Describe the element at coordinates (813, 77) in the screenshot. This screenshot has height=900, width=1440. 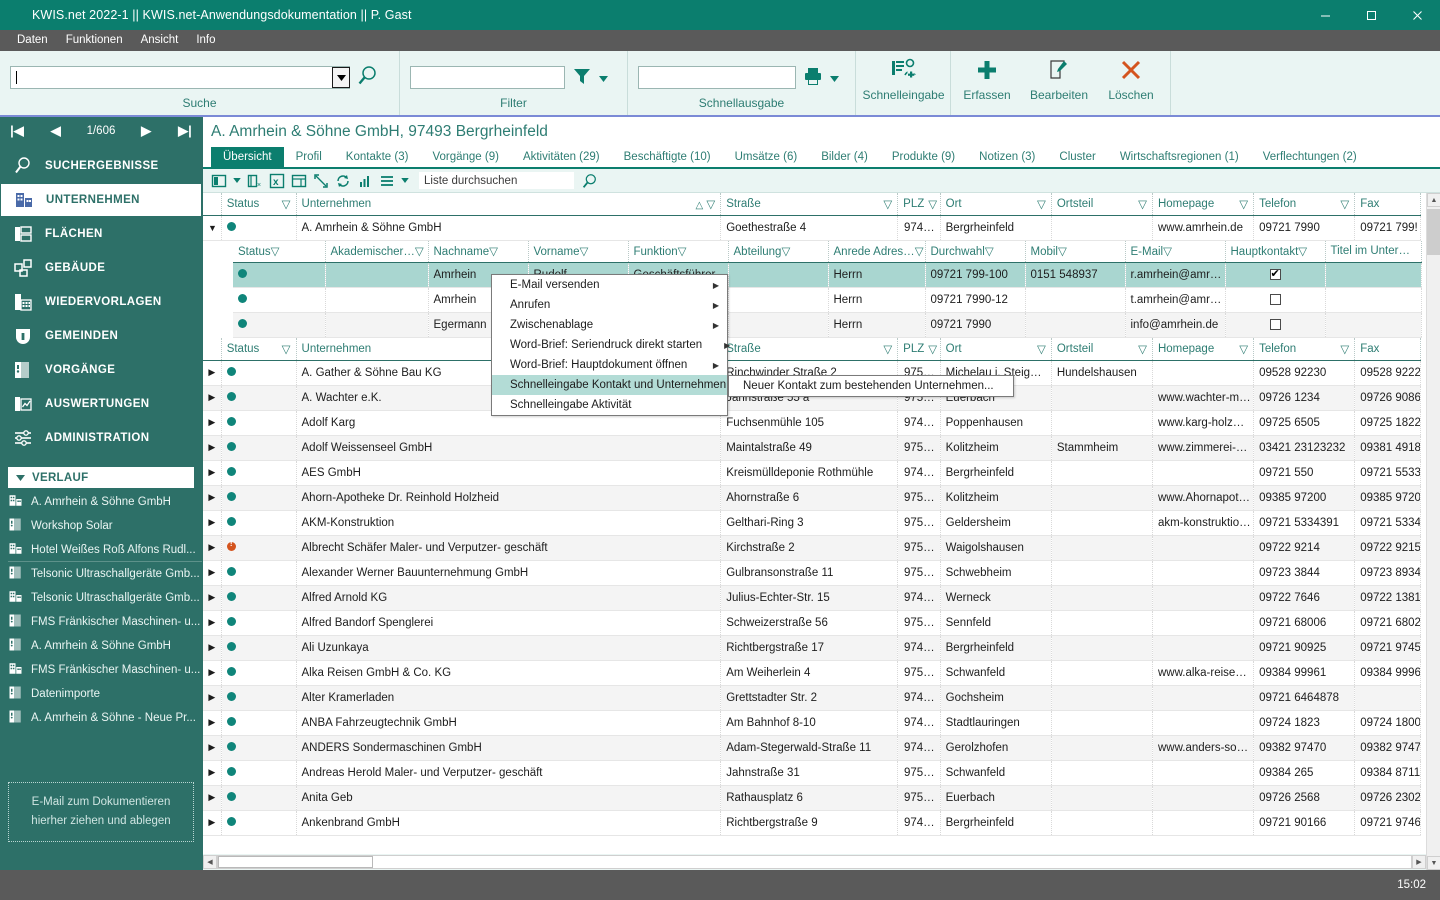
I see `printer-icon` at that location.